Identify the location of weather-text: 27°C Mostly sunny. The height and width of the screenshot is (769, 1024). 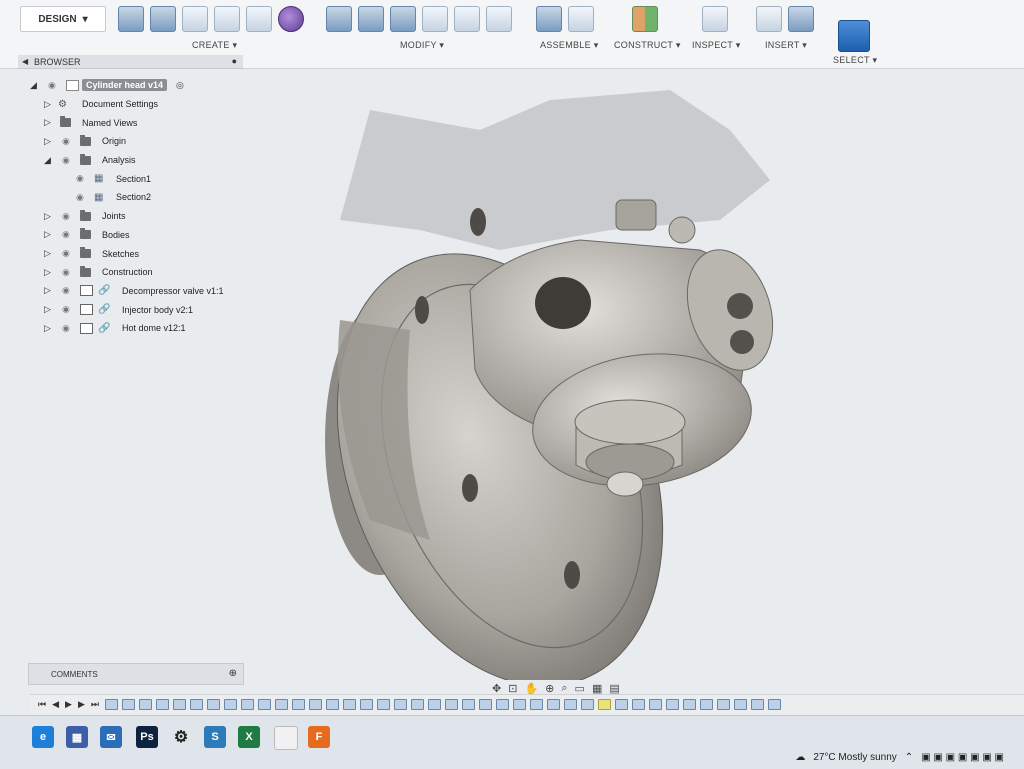
(854, 757).